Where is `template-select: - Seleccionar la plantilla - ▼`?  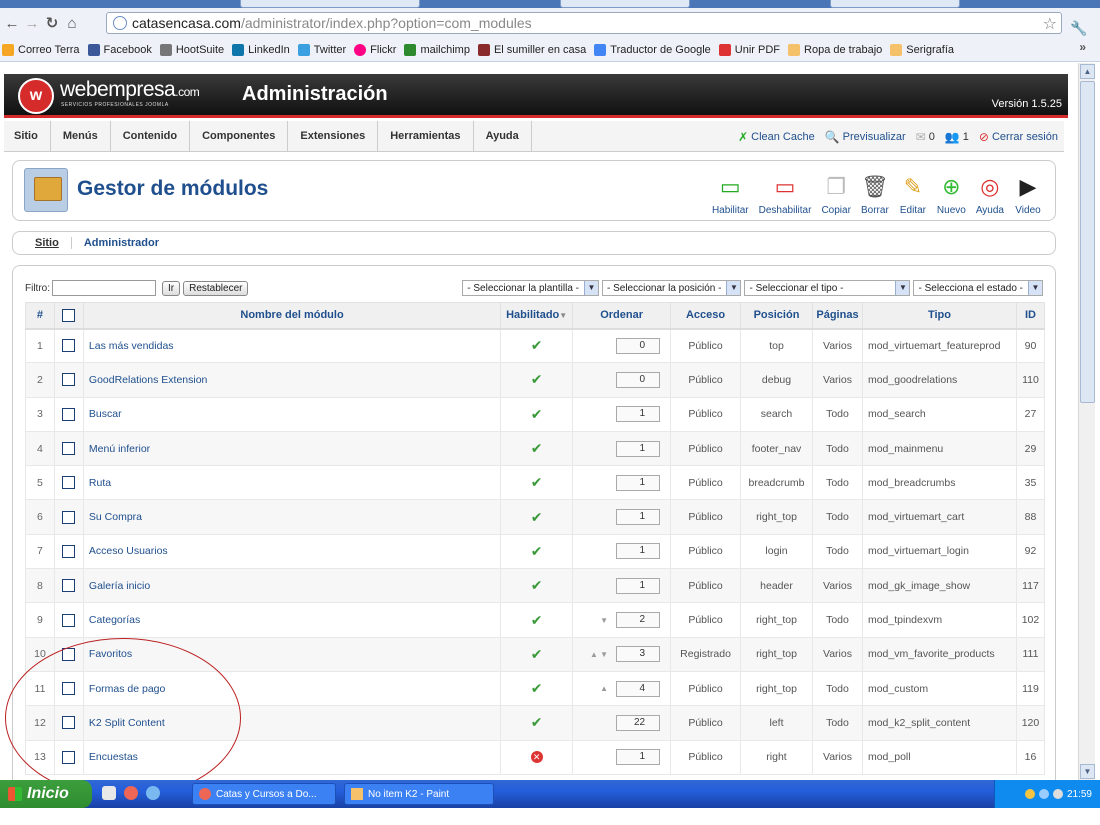 template-select: - Seleccionar la plantilla - ▼ is located at coordinates (530, 288).